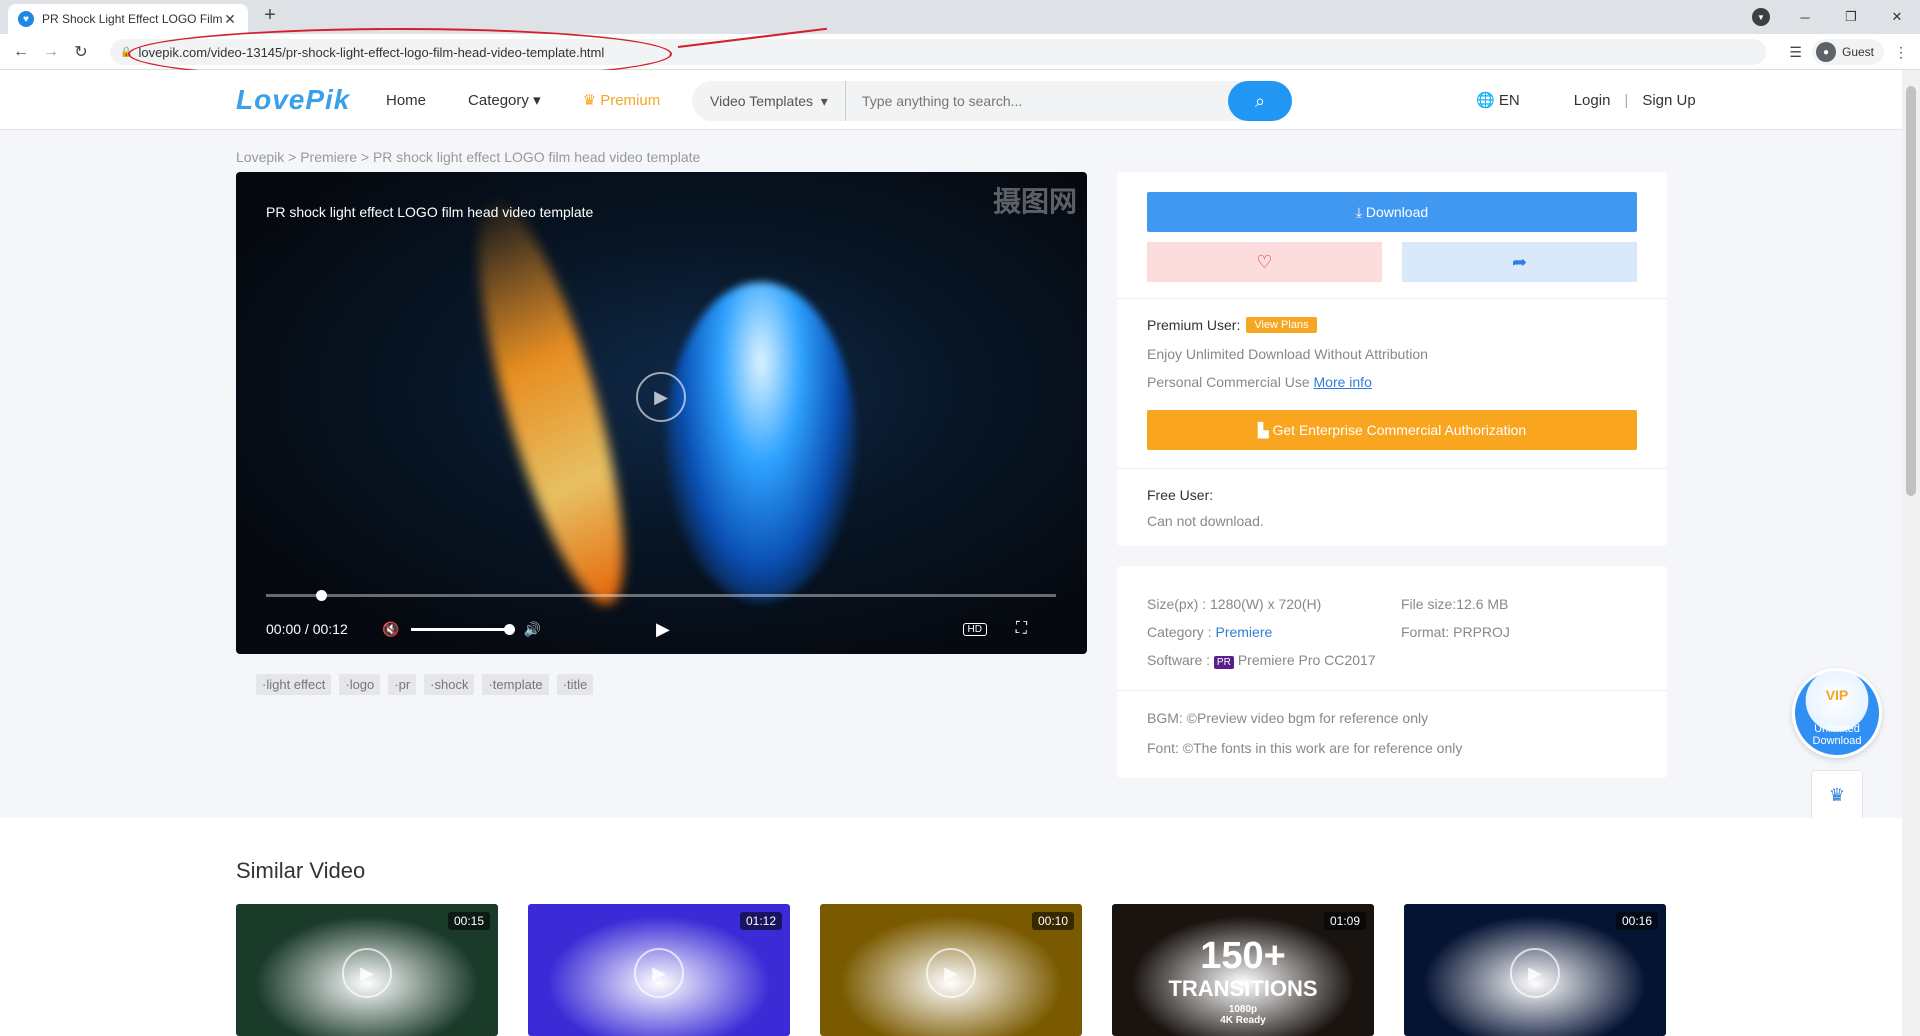 The height and width of the screenshot is (1036, 1920). Describe the element at coordinates (406, 100) in the screenshot. I see `nav-home: Home` at that location.